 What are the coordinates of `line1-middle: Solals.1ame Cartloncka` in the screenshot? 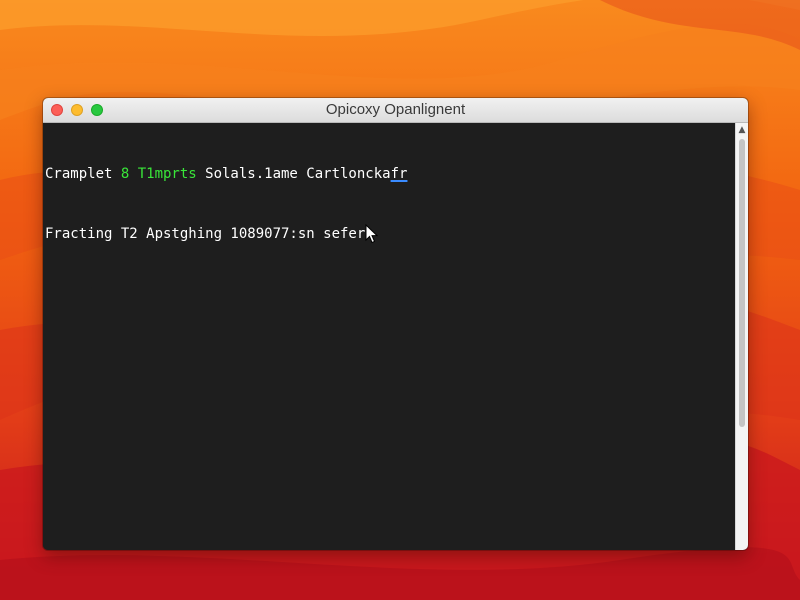 It's located at (293, 174).